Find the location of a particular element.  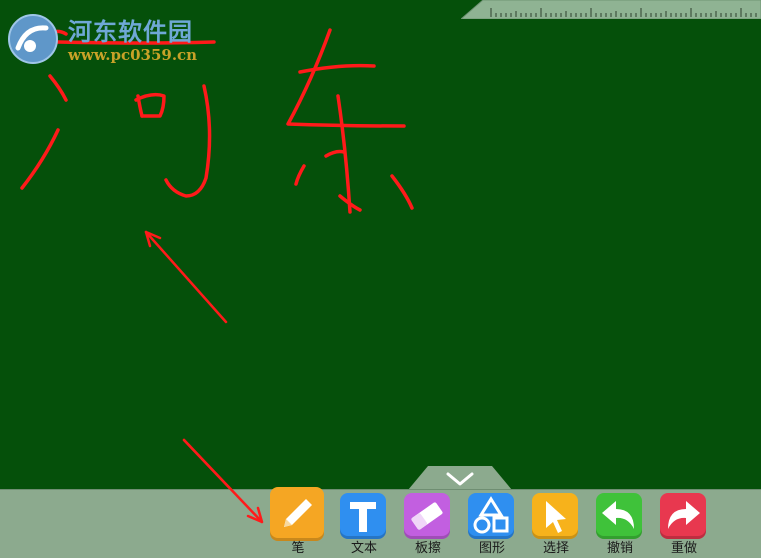

eraser-icon is located at coordinates (427, 516).